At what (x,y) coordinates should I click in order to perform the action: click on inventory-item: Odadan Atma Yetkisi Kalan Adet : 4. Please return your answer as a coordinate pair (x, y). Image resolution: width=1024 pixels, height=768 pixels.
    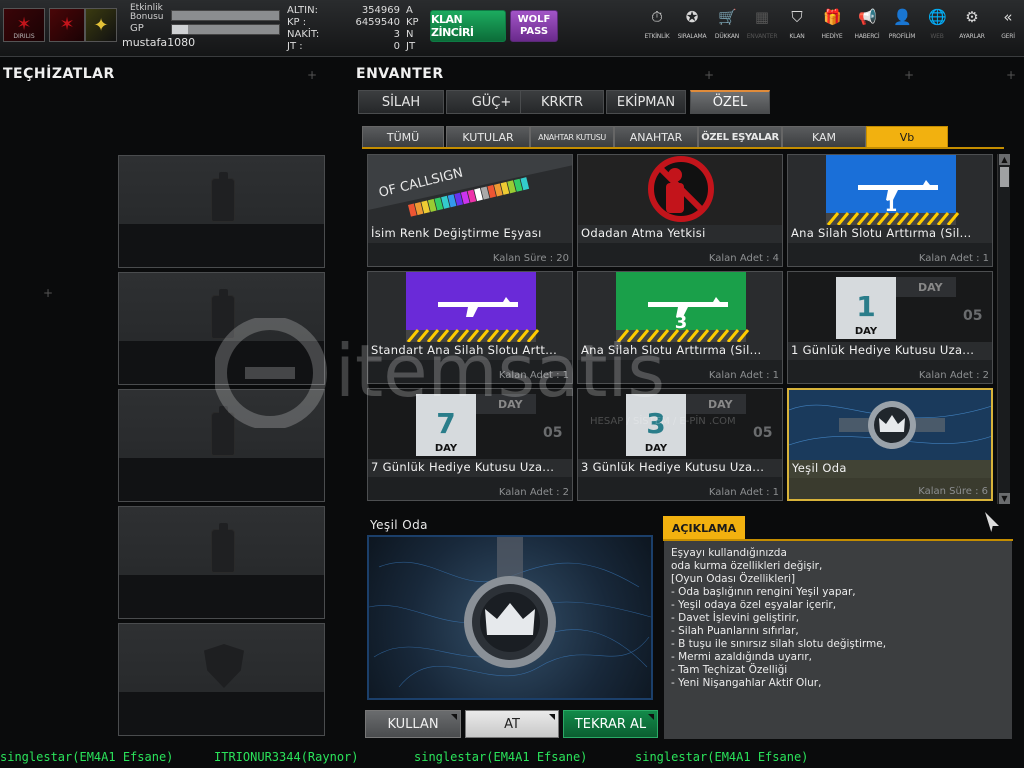
    Looking at the image, I should click on (680, 210).